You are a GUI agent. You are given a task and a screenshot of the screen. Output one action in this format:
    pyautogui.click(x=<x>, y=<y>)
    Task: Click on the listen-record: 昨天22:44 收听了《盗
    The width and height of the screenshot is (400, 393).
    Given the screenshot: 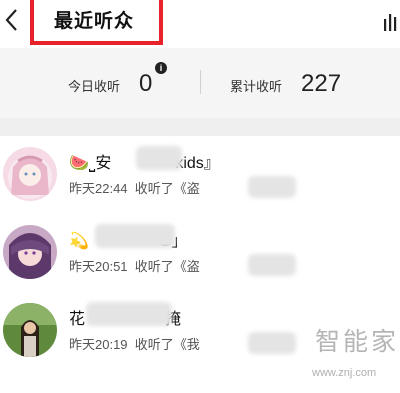 What is the action you would take?
    pyautogui.click(x=134, y=188)
    